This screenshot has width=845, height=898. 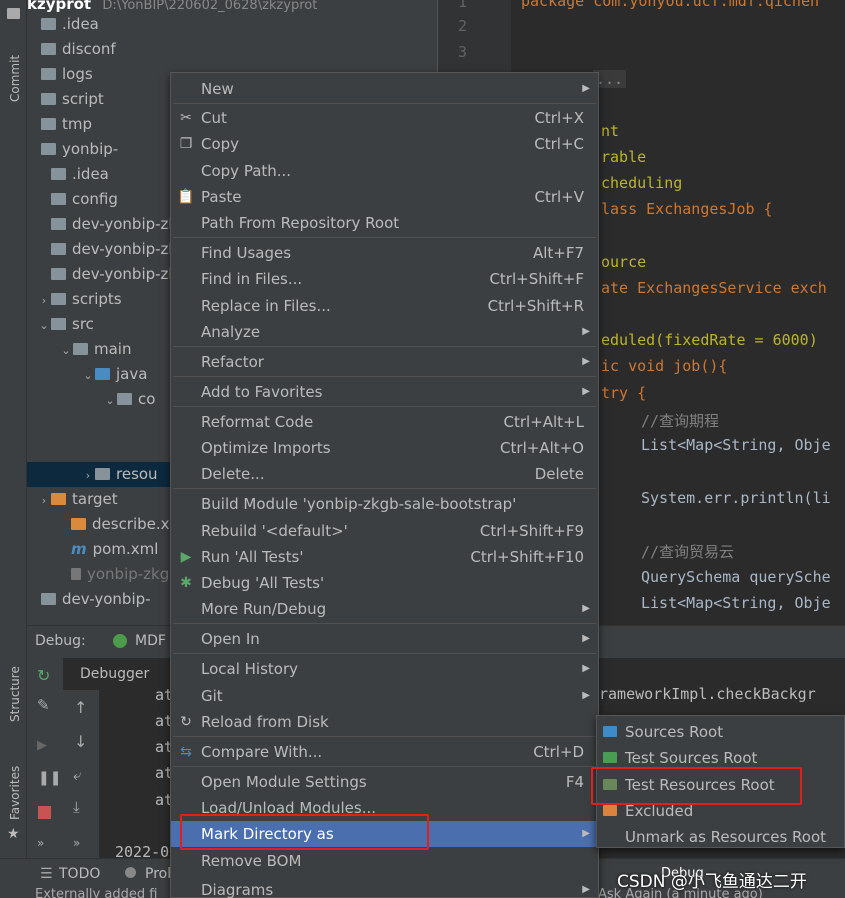 What do you see at coordinates (384, 696) in the screenshot?
I see `menu-item: Git ▶` at bounding box center [384, 696].